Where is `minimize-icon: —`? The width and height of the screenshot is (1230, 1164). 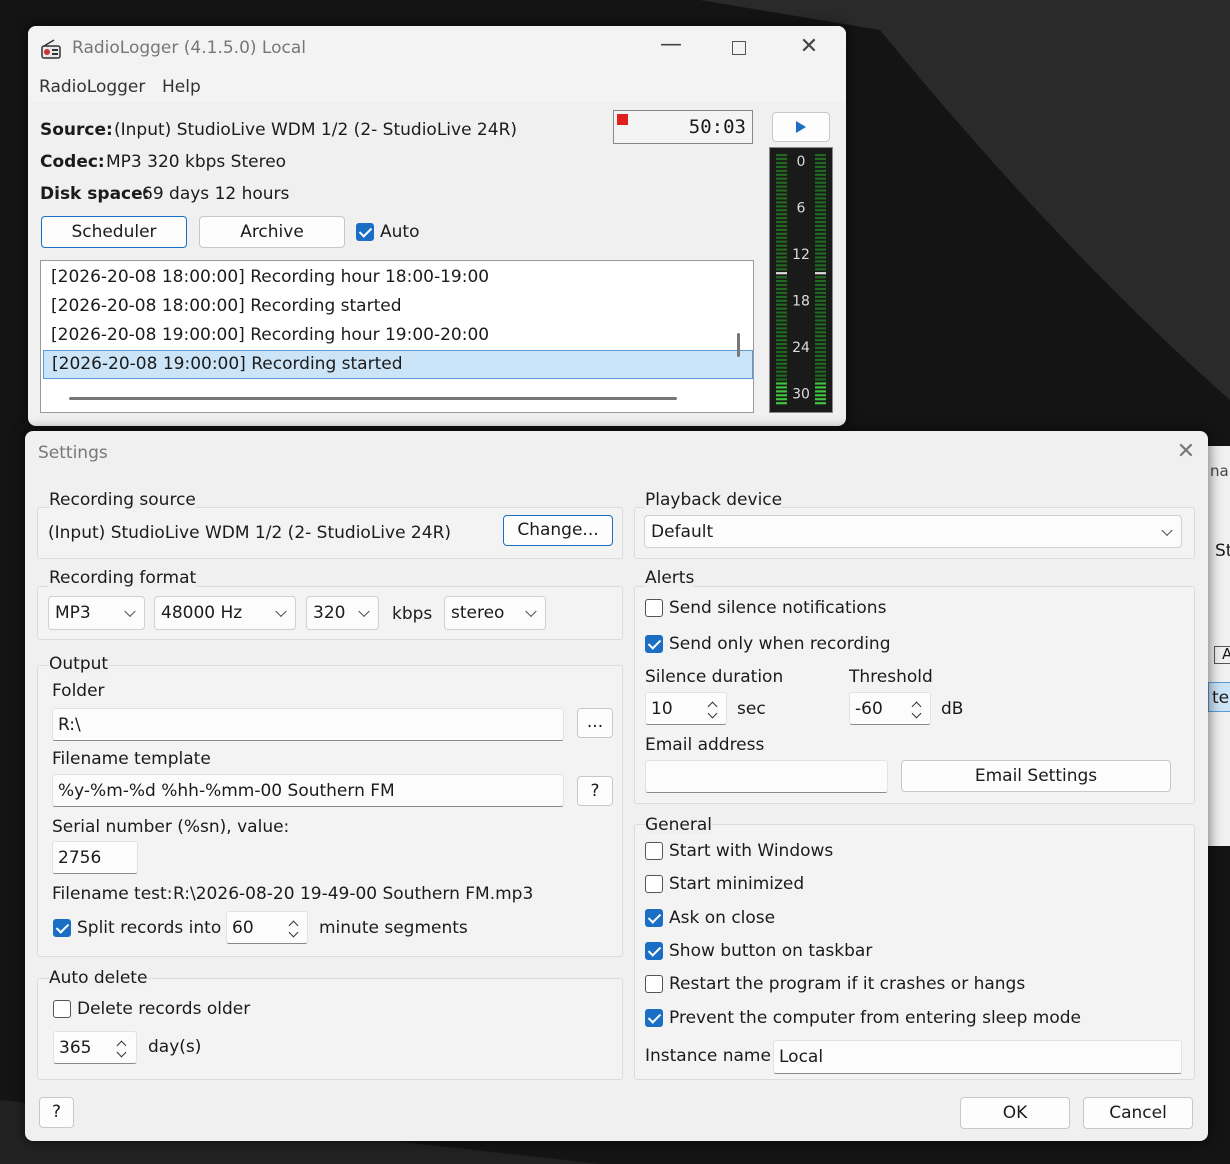 minimize-icon: — is located at coordinates (671, 44).